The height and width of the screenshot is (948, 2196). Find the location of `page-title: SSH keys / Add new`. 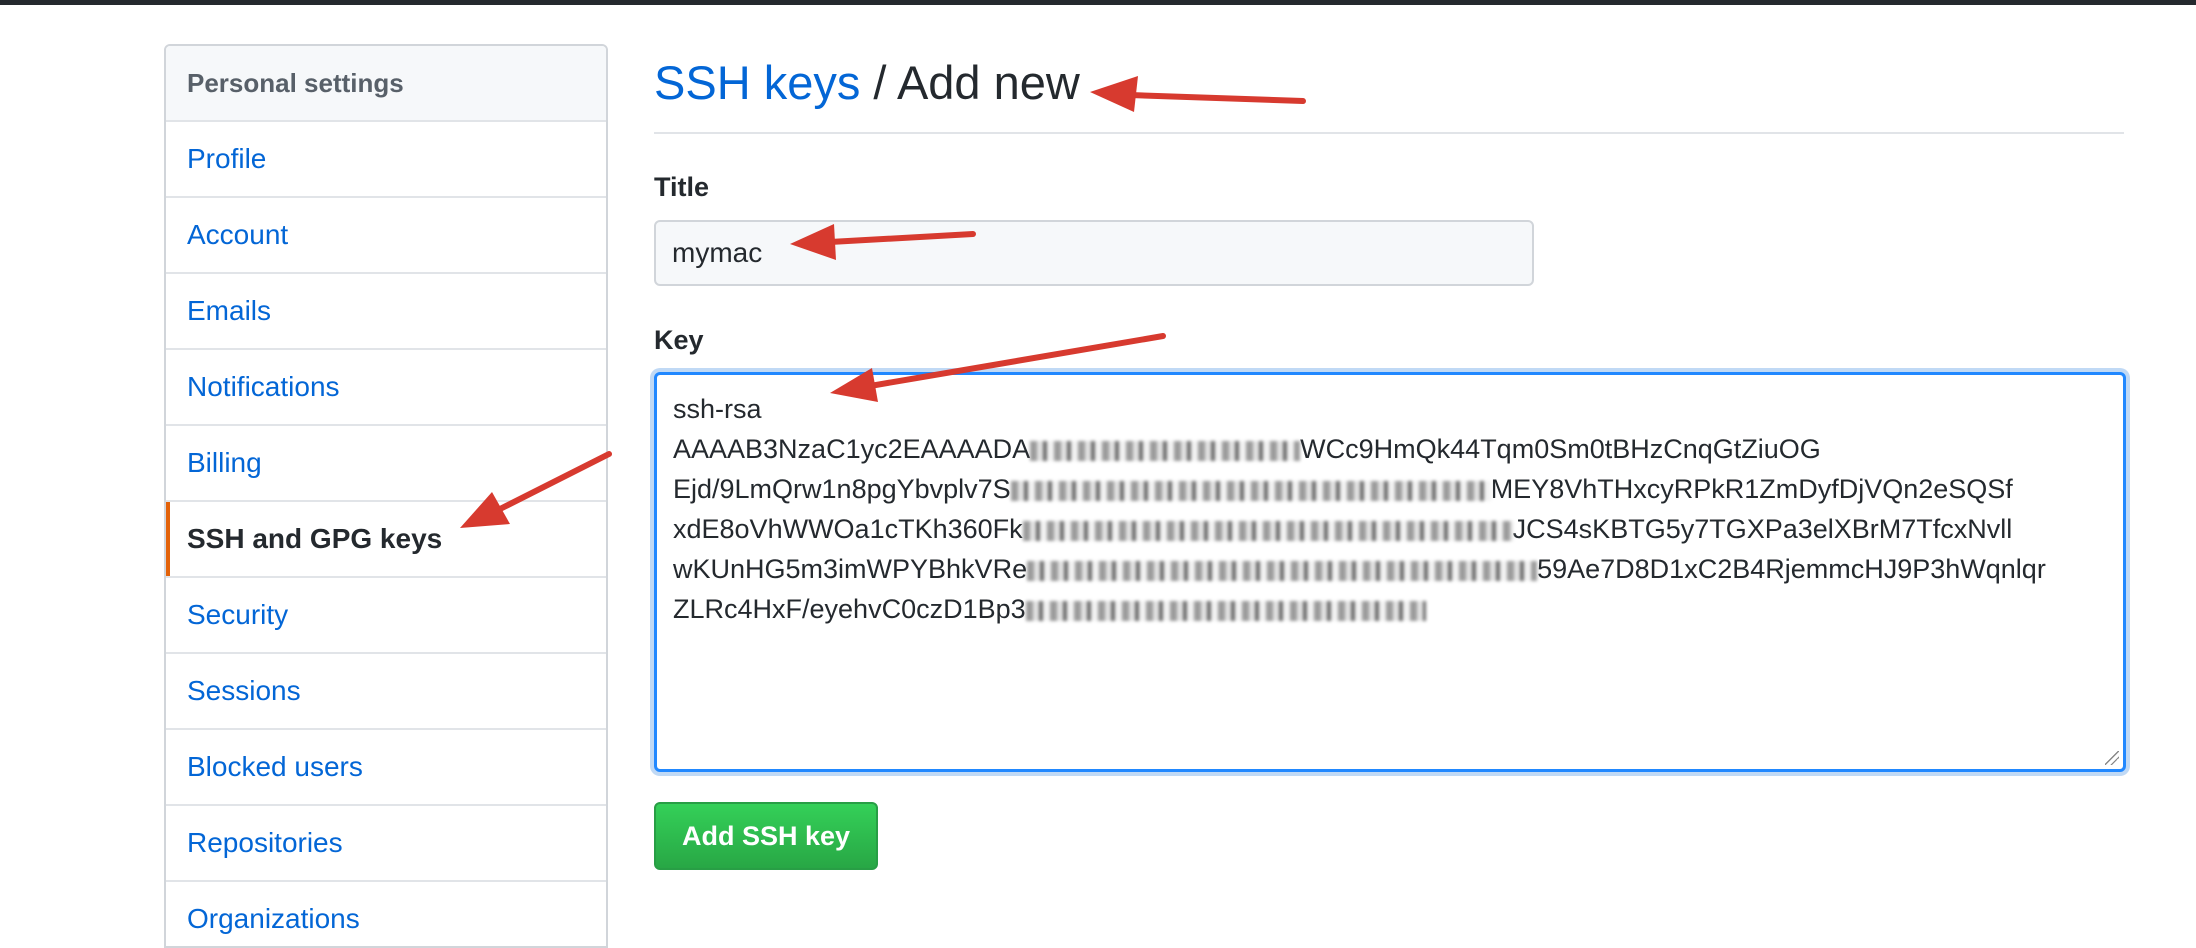

page-title: SSH keys / Add new is located at coordinates (867, 83).